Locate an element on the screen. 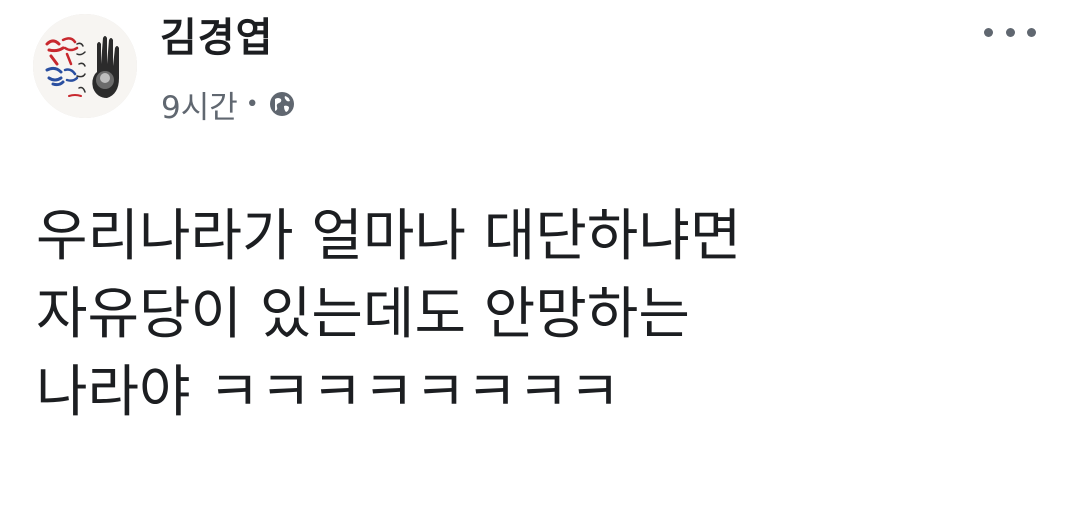 The width and height of the screenshot is (1080, 512). avatar-image is located at coordinates (85, 66).